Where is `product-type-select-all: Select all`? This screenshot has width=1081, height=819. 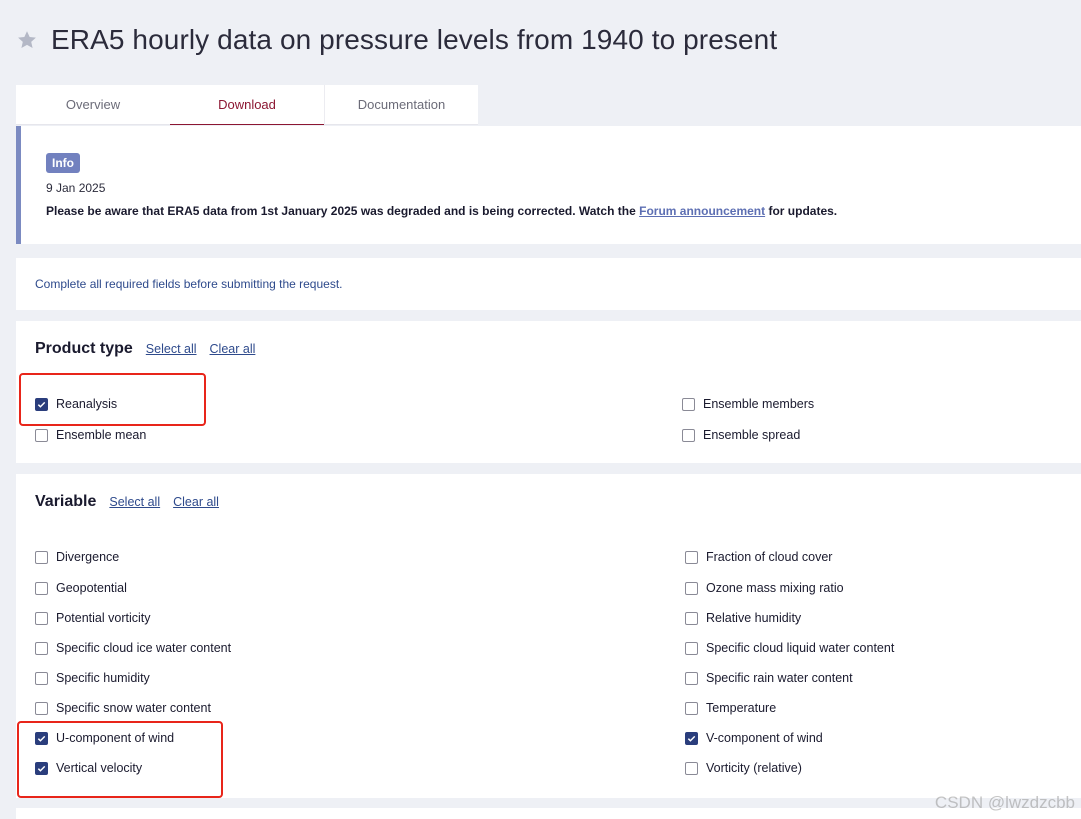 product-type-select-all: Select all is located at coordinates (171, 349).